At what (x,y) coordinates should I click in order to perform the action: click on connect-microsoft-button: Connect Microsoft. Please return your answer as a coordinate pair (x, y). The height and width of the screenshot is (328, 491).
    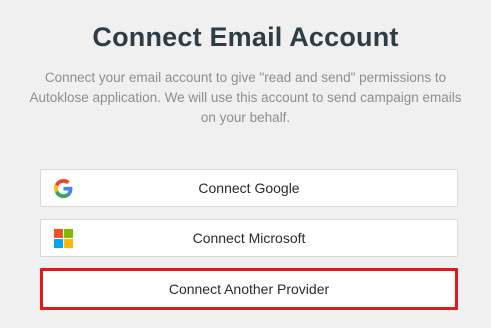
    Looking at the image, I should click on (249, 238).